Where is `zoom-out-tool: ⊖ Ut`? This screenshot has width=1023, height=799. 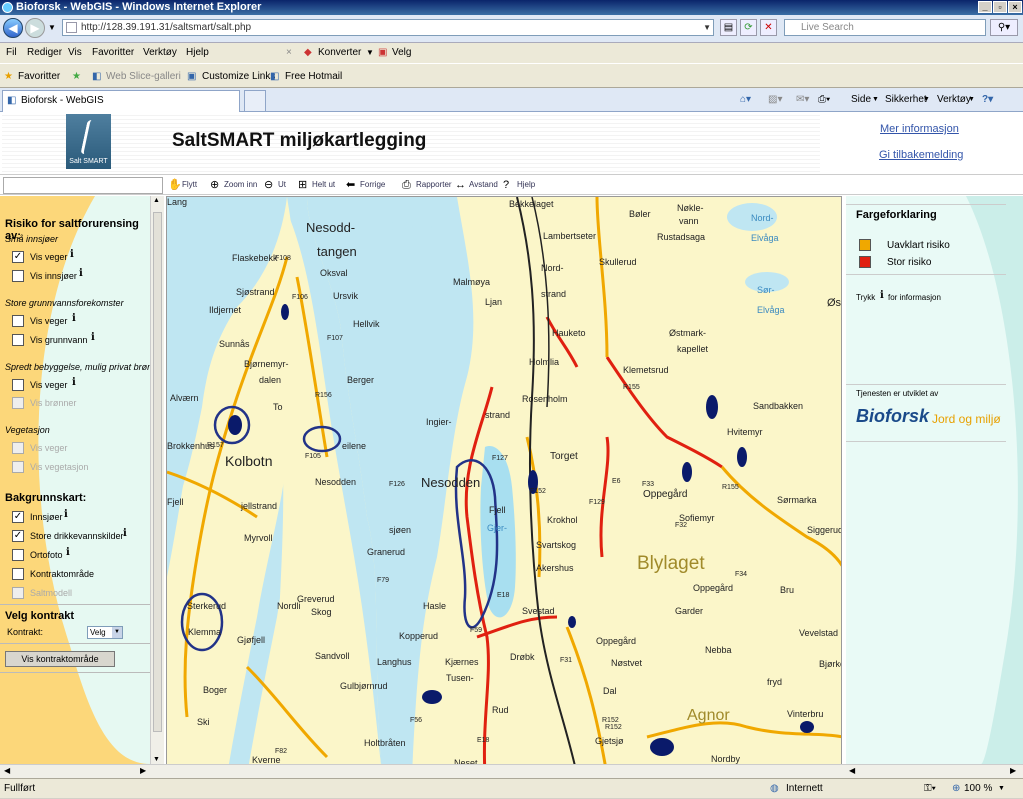 zoom-out-tool: ⊖ Ut is located at coordinates (275, 185).